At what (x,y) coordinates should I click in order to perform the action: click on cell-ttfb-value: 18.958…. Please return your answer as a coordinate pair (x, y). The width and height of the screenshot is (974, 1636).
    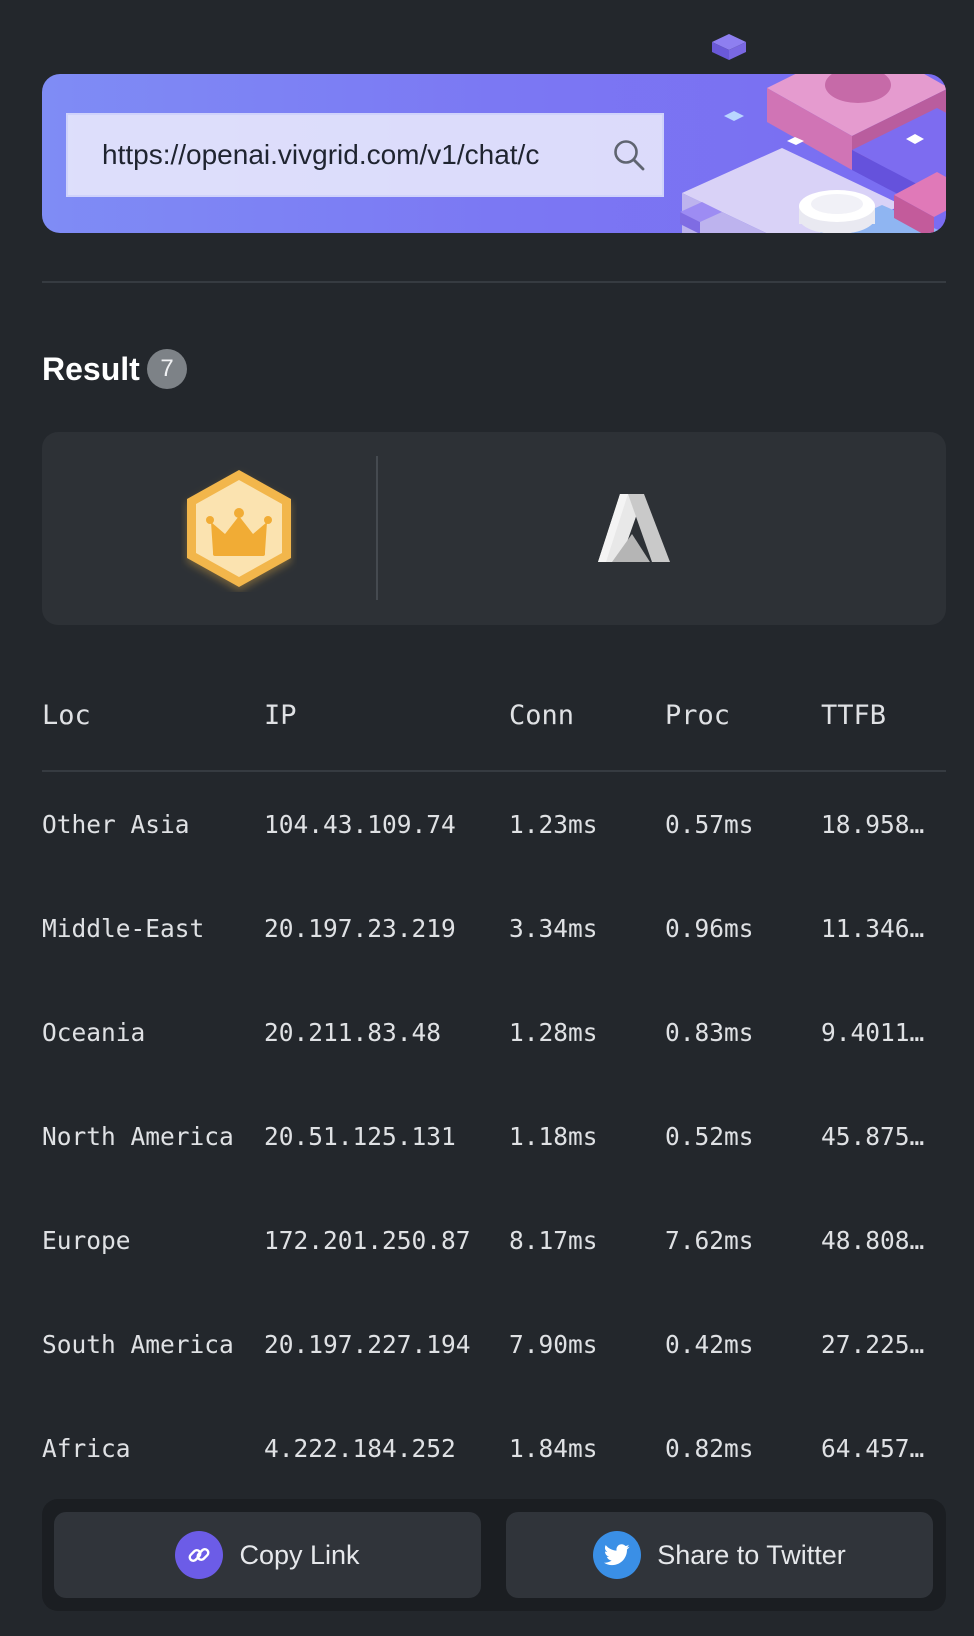
    Looking at the image, I should click on (873, 824).